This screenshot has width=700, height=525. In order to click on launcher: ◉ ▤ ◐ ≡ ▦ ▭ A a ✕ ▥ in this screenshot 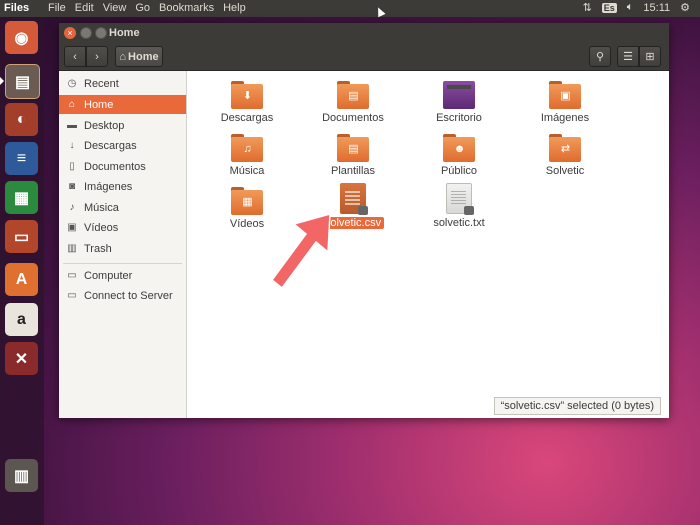, I will do `click(22, 271)`.